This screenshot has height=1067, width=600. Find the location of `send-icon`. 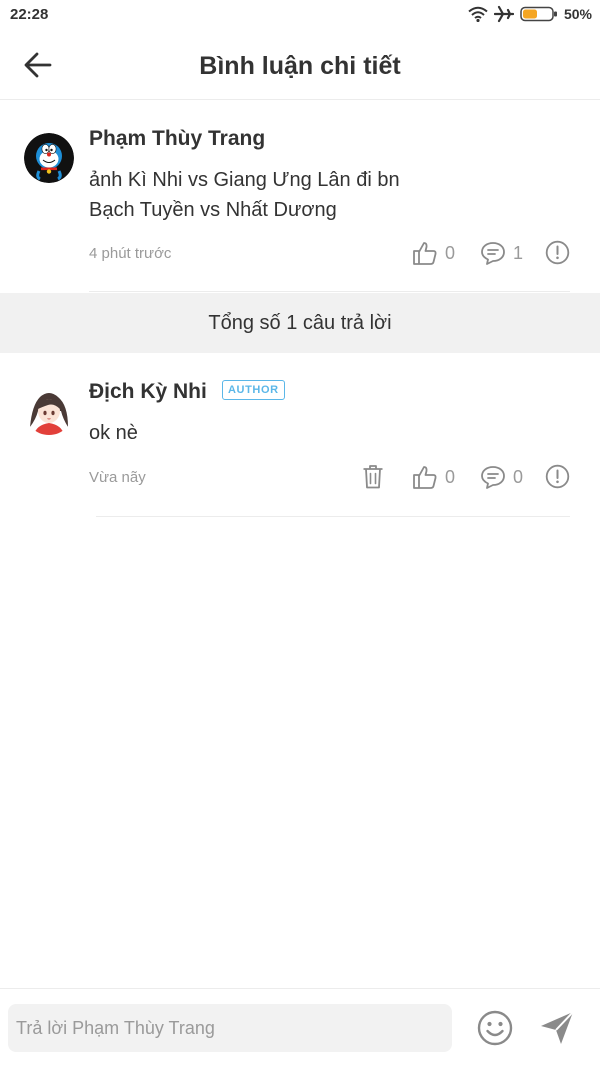

send-icon is located at coordinates (557, 1027).